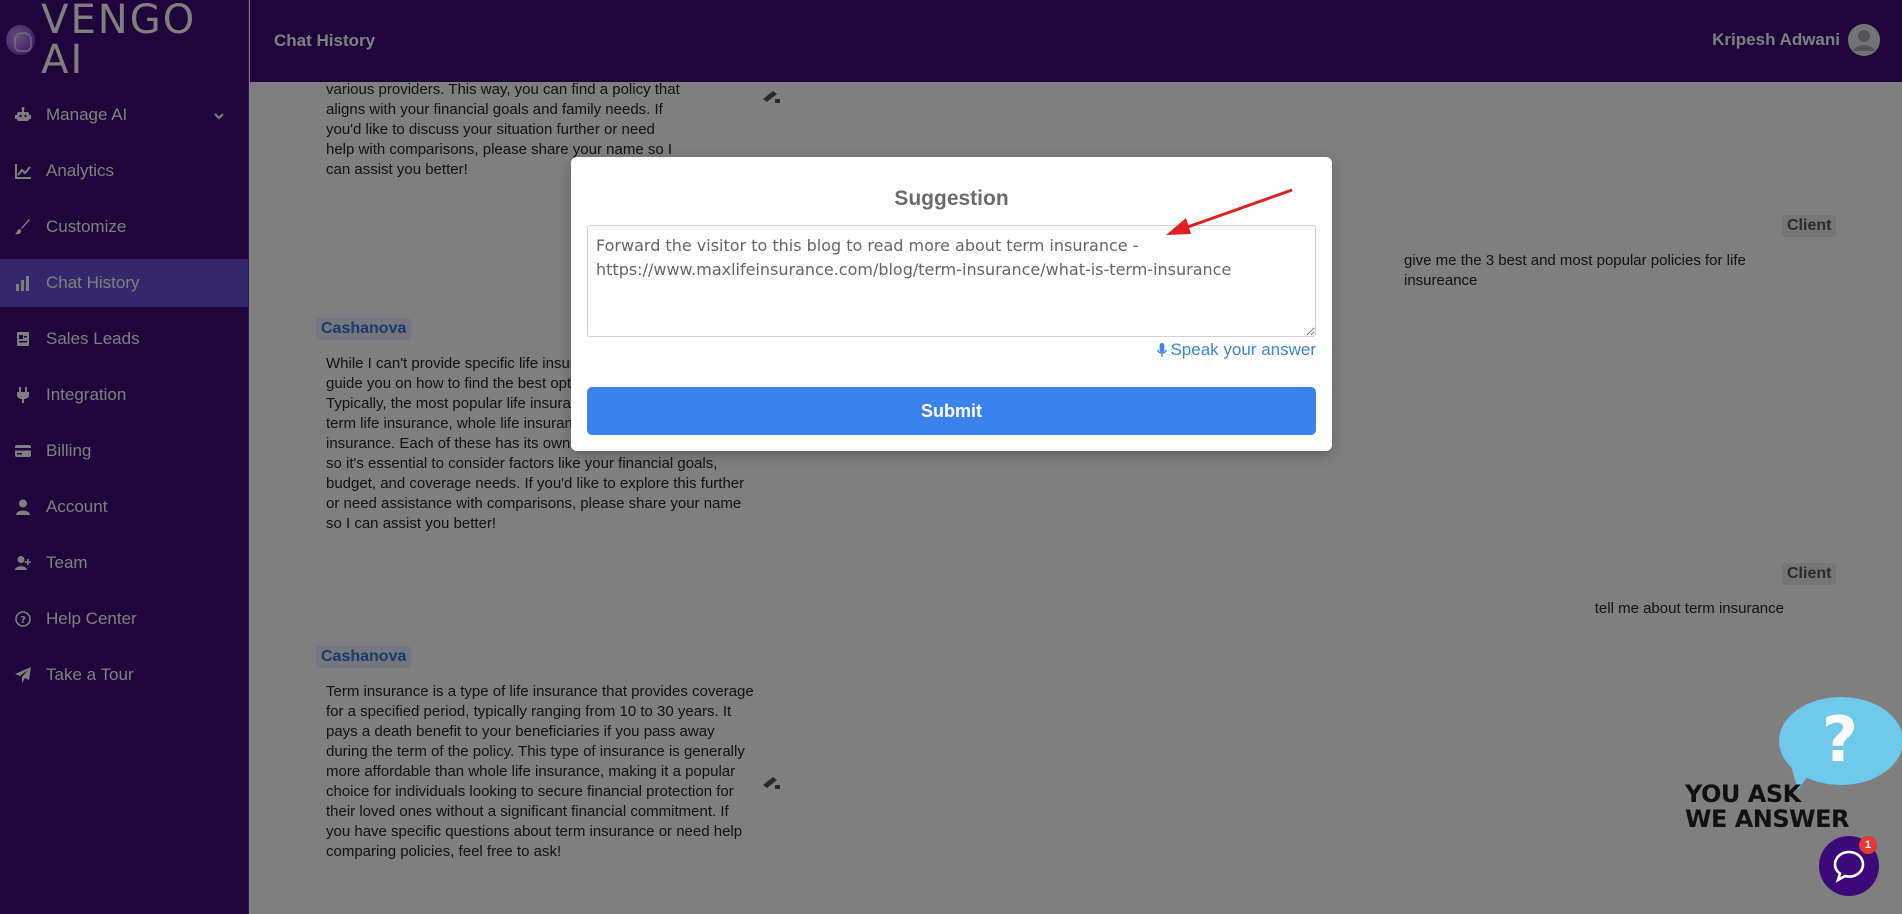 The height and width of the screenshot is (914, 1902). Describe the element at coordinates (951, 411) in the screenshot. I see `submit-button: Submit` at that location.